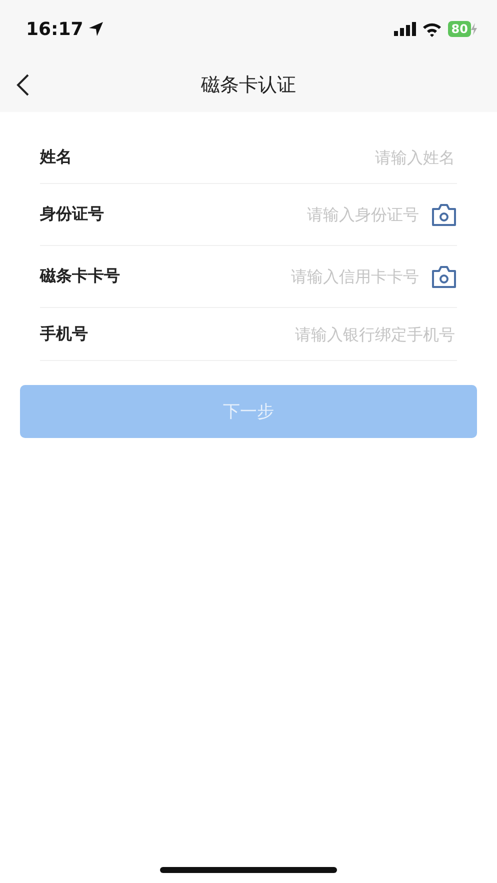  What do you see at coordinates (64, 334) in the screenshot?
I see `field-label: 手机号` at bounding box center [64, 334].